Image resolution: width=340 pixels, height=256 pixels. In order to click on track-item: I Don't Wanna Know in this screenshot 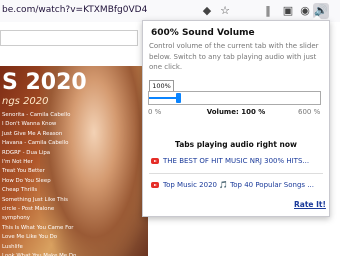, I will do `click(29, 124)`.